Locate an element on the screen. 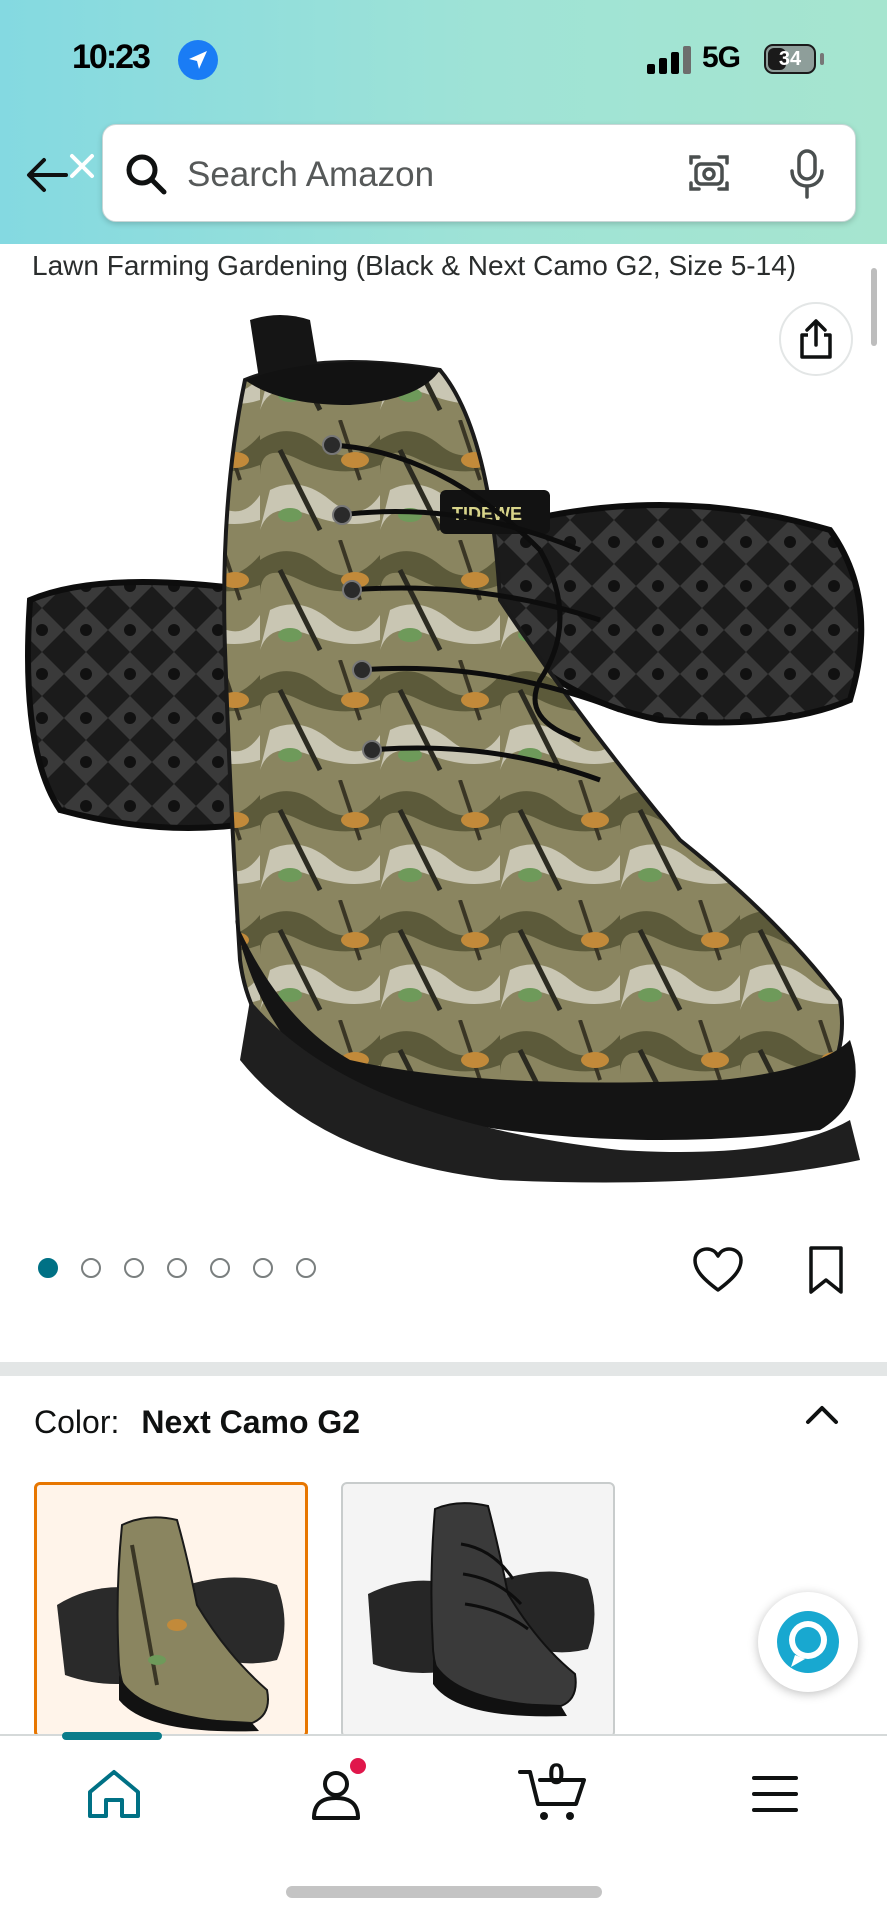 This screenshot has height=1920, width=887. battery-level: 34 is located at coordinates (790, 58).